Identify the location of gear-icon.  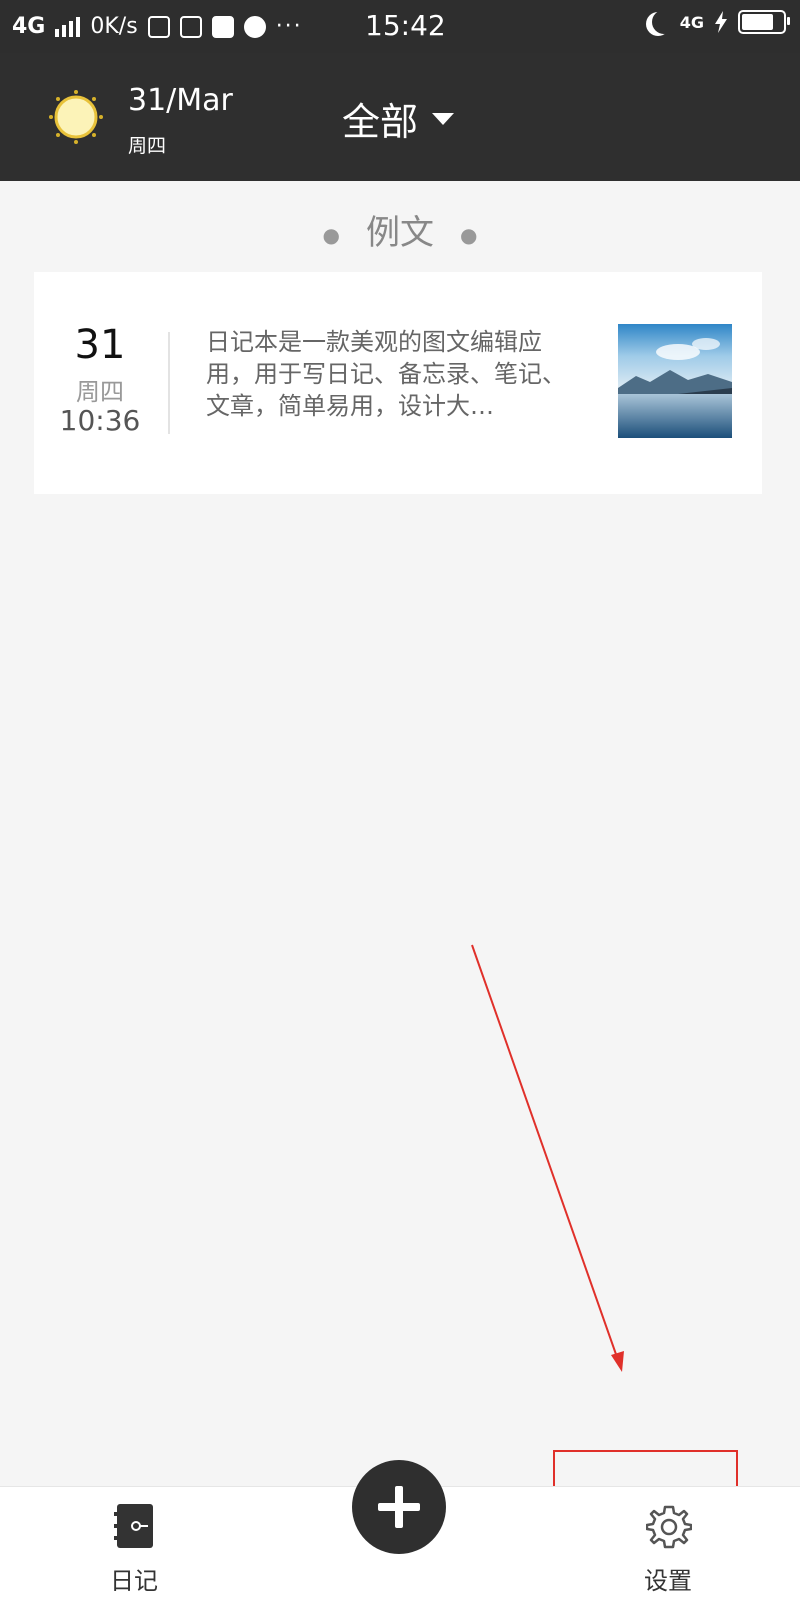
(669, 1527).